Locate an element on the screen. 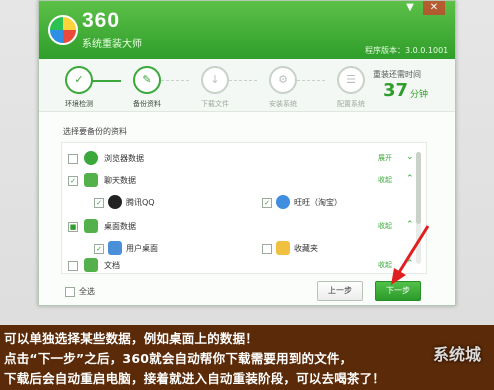 This screenshot has width=494, height=390. caption-line-3: 下载后会自动重启电脑，接着就进入自动重装阶段，可以去喝茶了！ is located at coordinates (195, 378).